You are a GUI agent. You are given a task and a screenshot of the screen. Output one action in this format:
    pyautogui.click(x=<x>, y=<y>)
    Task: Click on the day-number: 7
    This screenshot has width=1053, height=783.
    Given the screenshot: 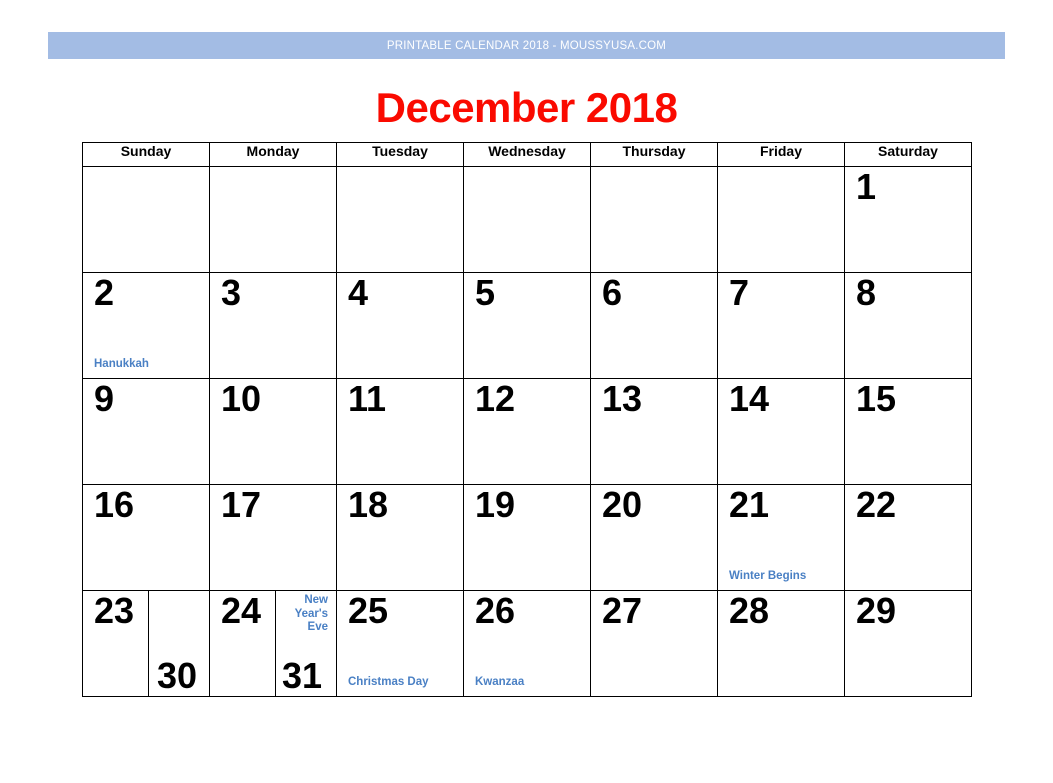 What is the action you would take?
    pyautogui.click(x=739, y=292)
    